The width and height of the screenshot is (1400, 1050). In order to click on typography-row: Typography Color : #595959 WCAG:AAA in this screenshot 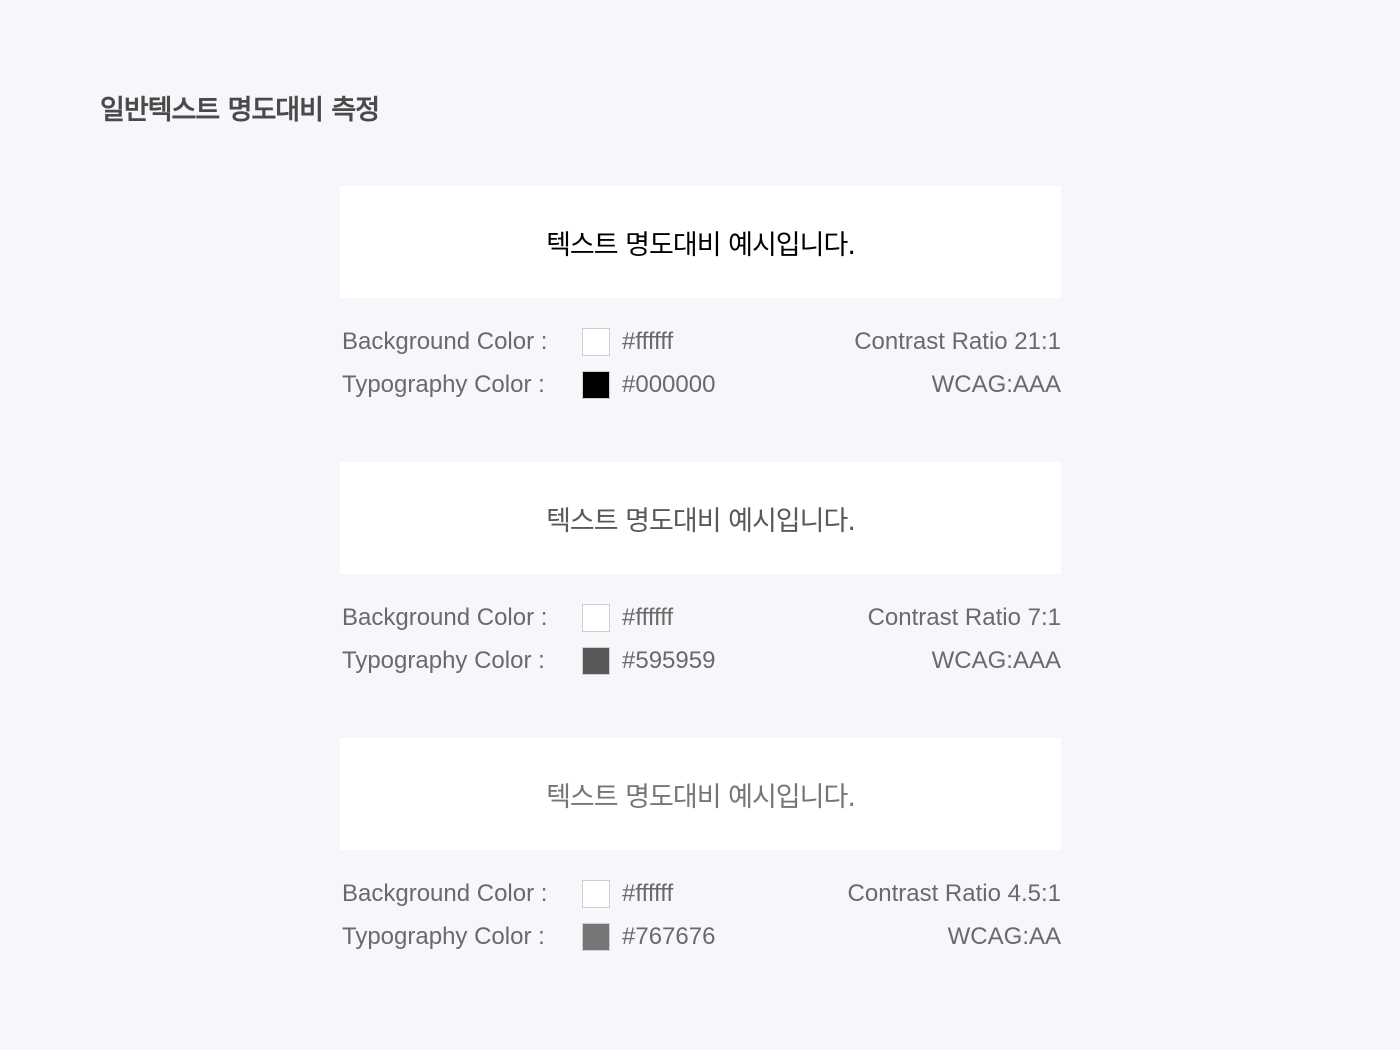, I will do `click(700, 660)`.